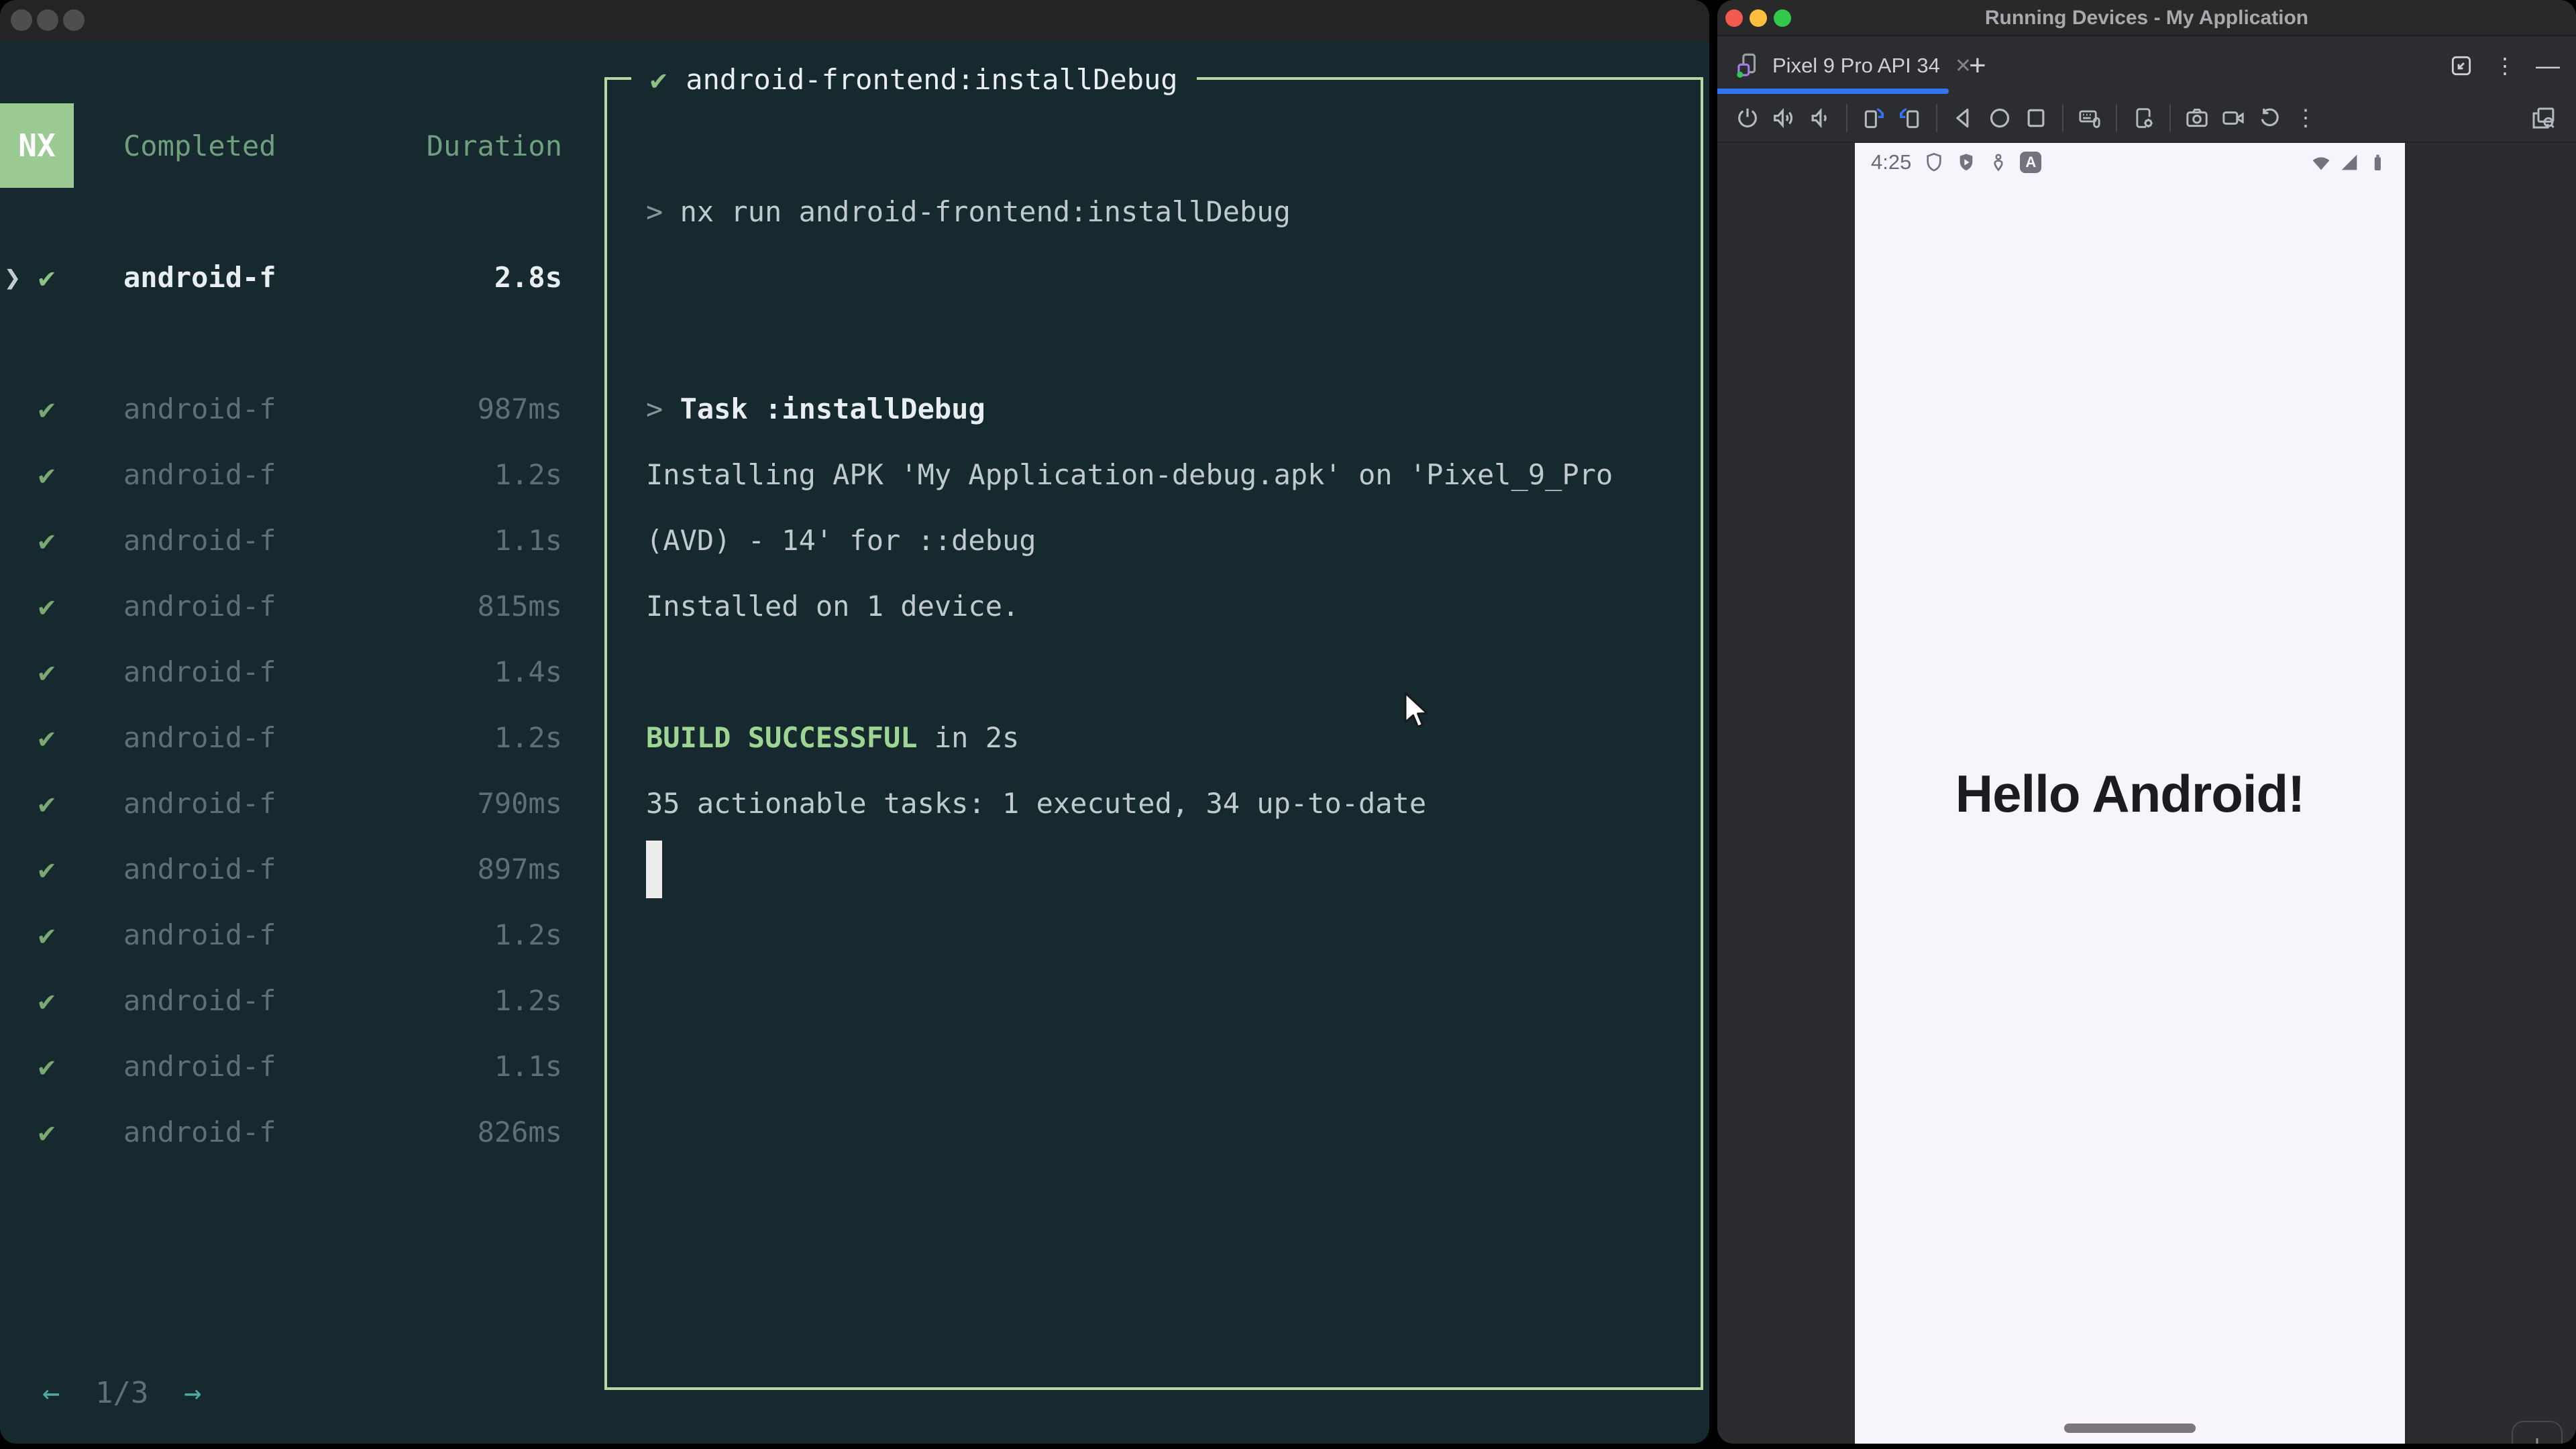 Image resolution: width=2576 pixels, height=1449 pixels. I want to click on selected-task-row: ❯ ✔ android-f 2.8s, so click(295, 278).